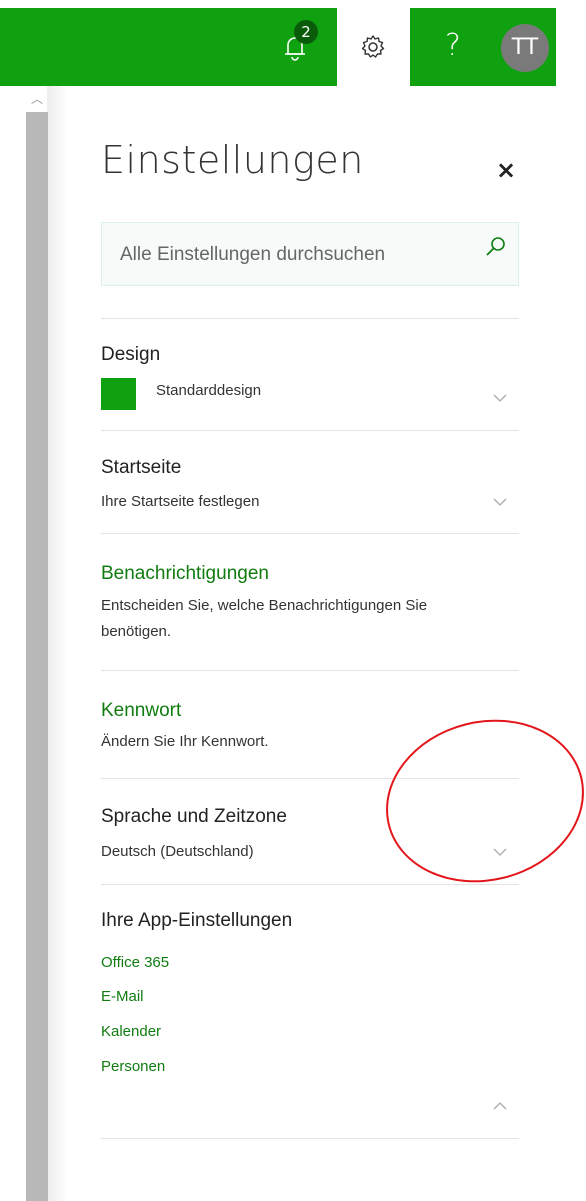  What do you see at coordinates (194, 817) in the screenshot?
I see `section-sprache-title: Sprache und Zeitzone` at bounding box center [194, 817].